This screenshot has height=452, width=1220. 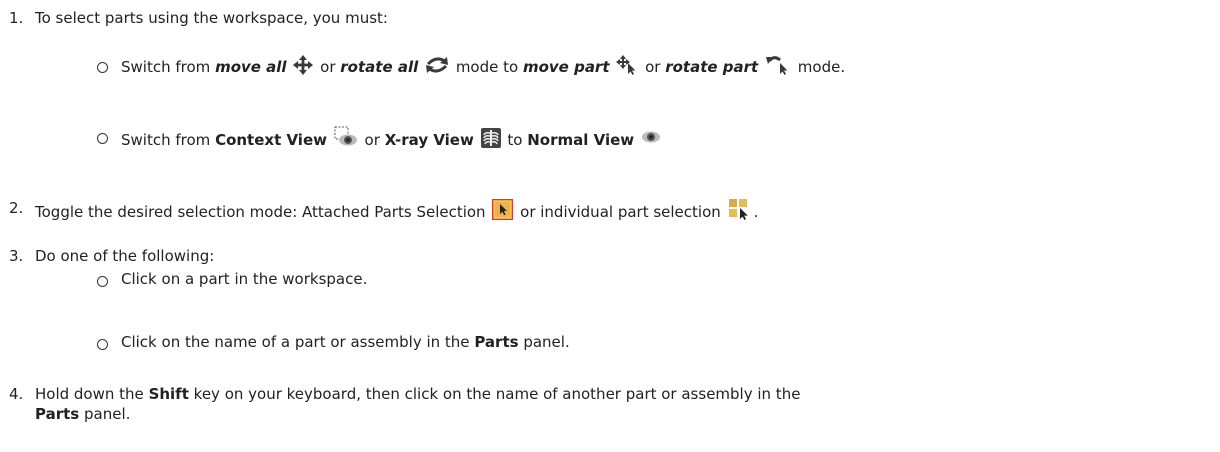 I want to click on move-part-label: move part, so click(x=566, y=67).